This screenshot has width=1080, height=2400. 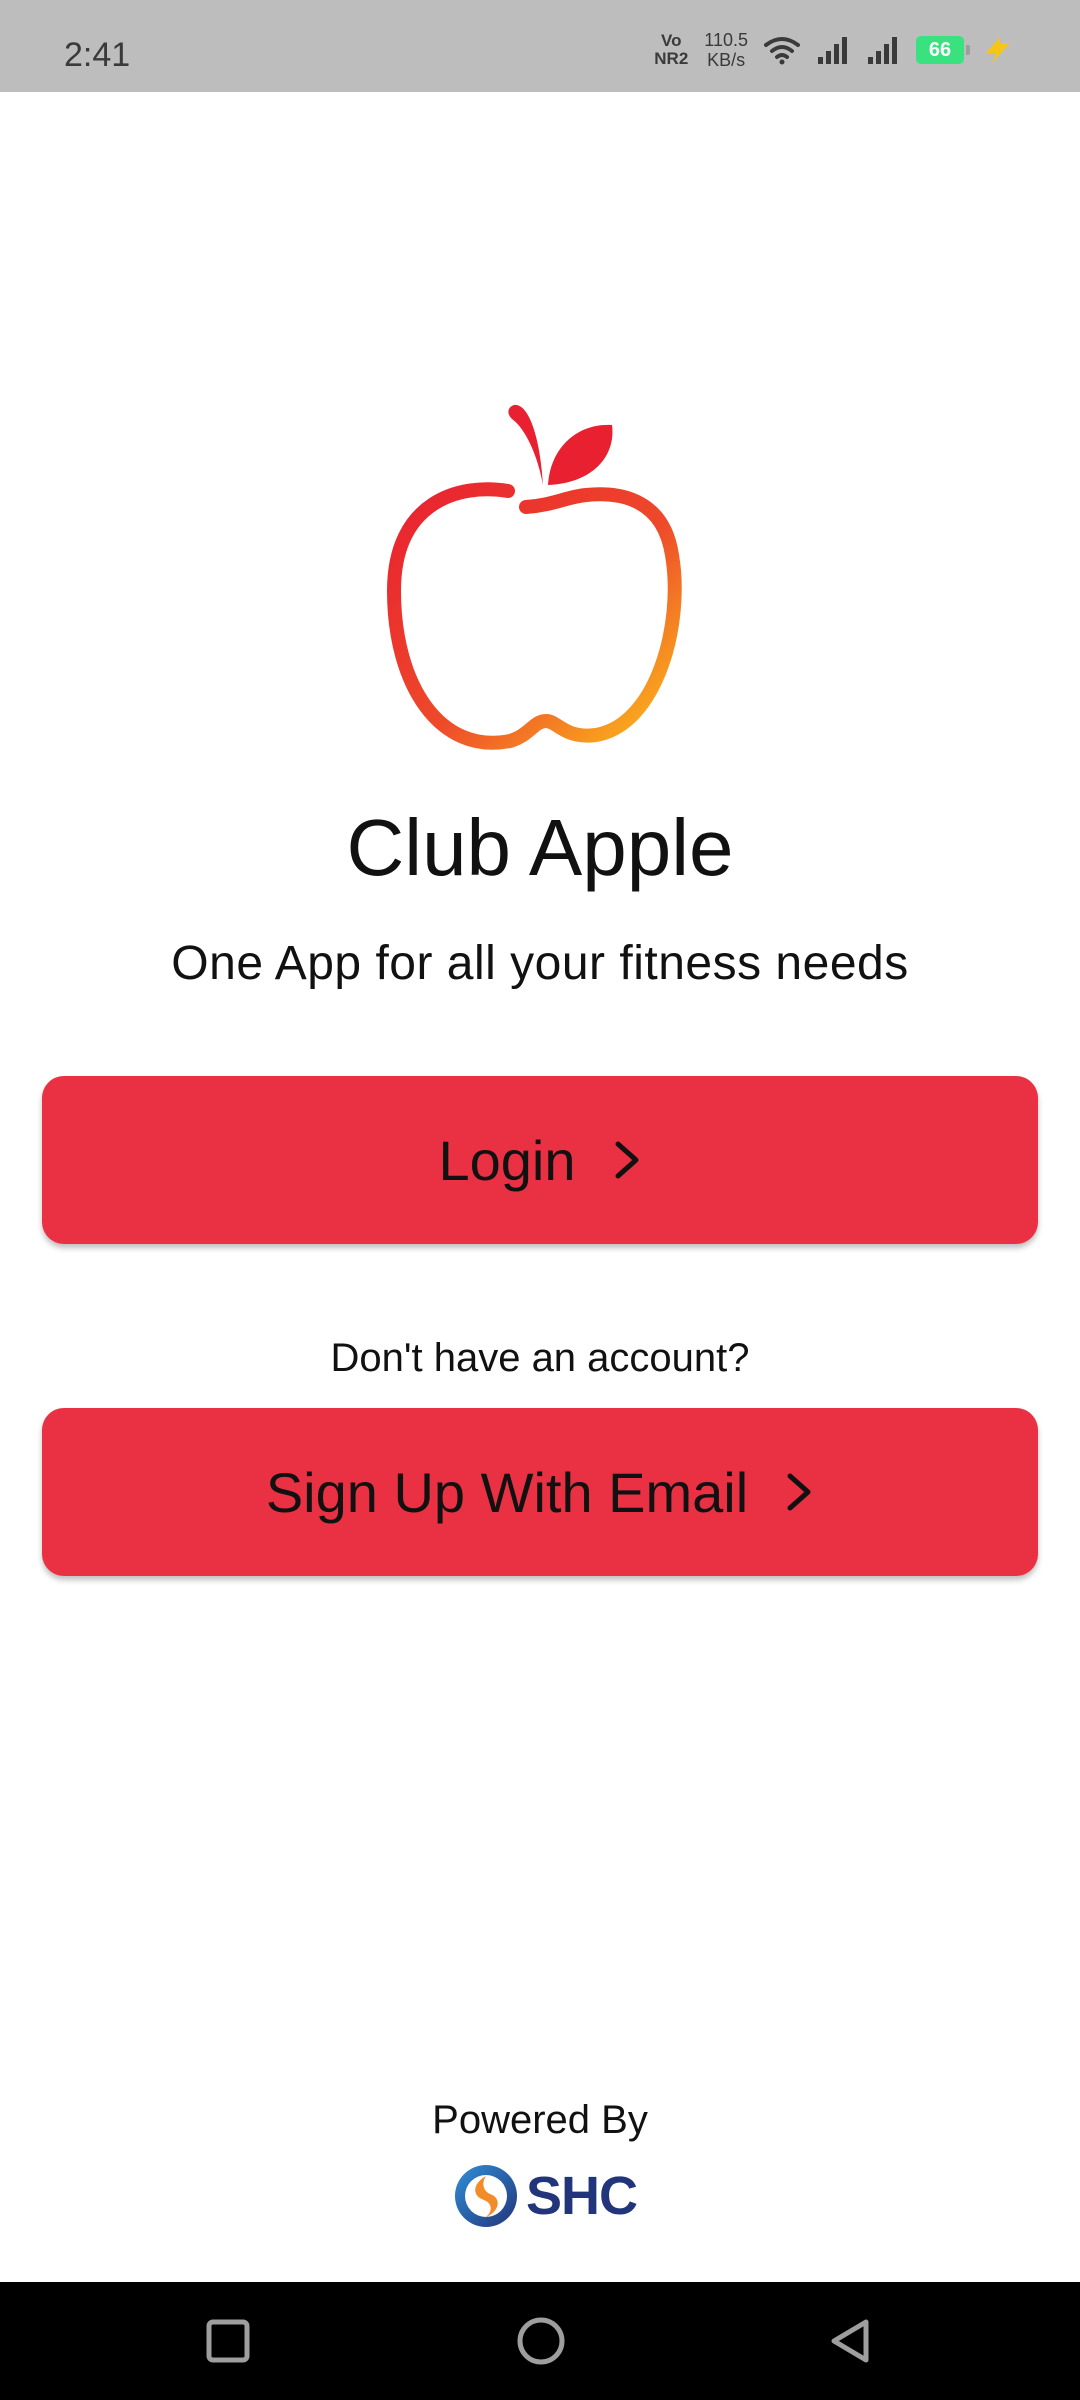 I want to click on status-time: 2:41, so click(x=97, y=55).